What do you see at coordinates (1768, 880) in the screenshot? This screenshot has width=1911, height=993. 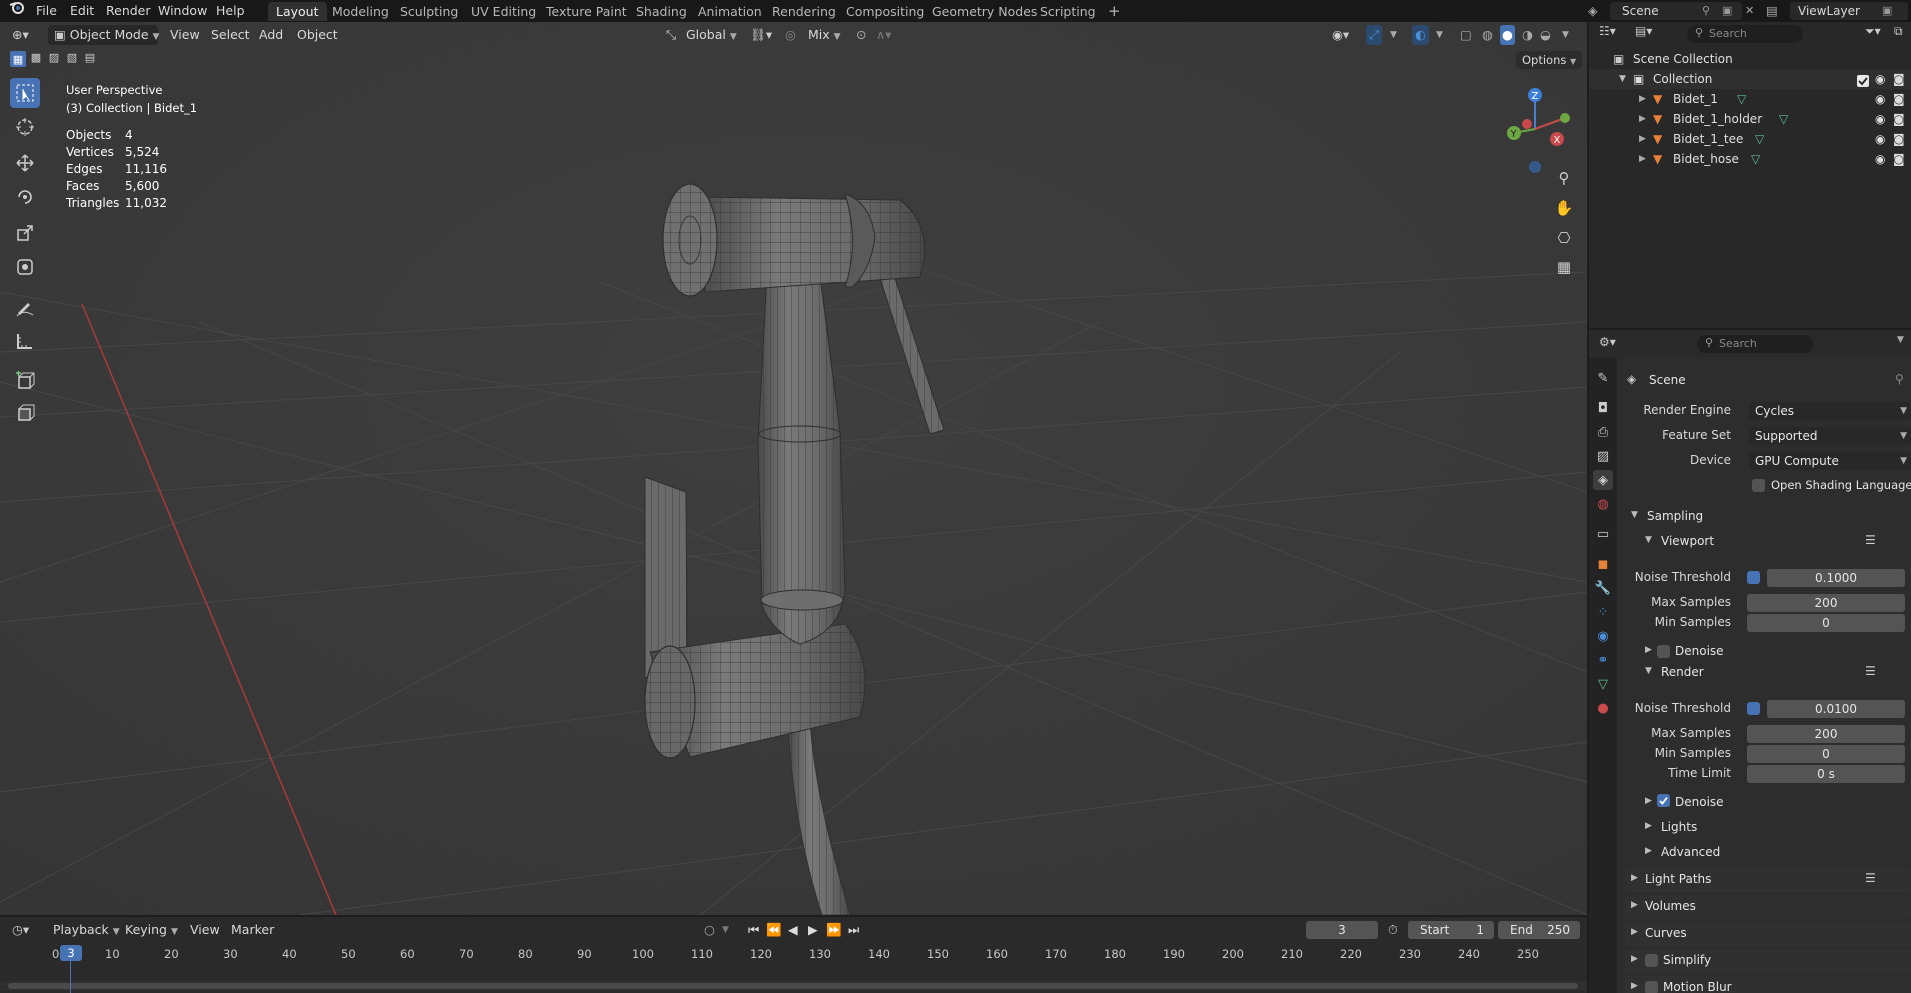 I see `light-paths-panel: ▶ Light Paths ☰` at bounding box center [1768, 880].